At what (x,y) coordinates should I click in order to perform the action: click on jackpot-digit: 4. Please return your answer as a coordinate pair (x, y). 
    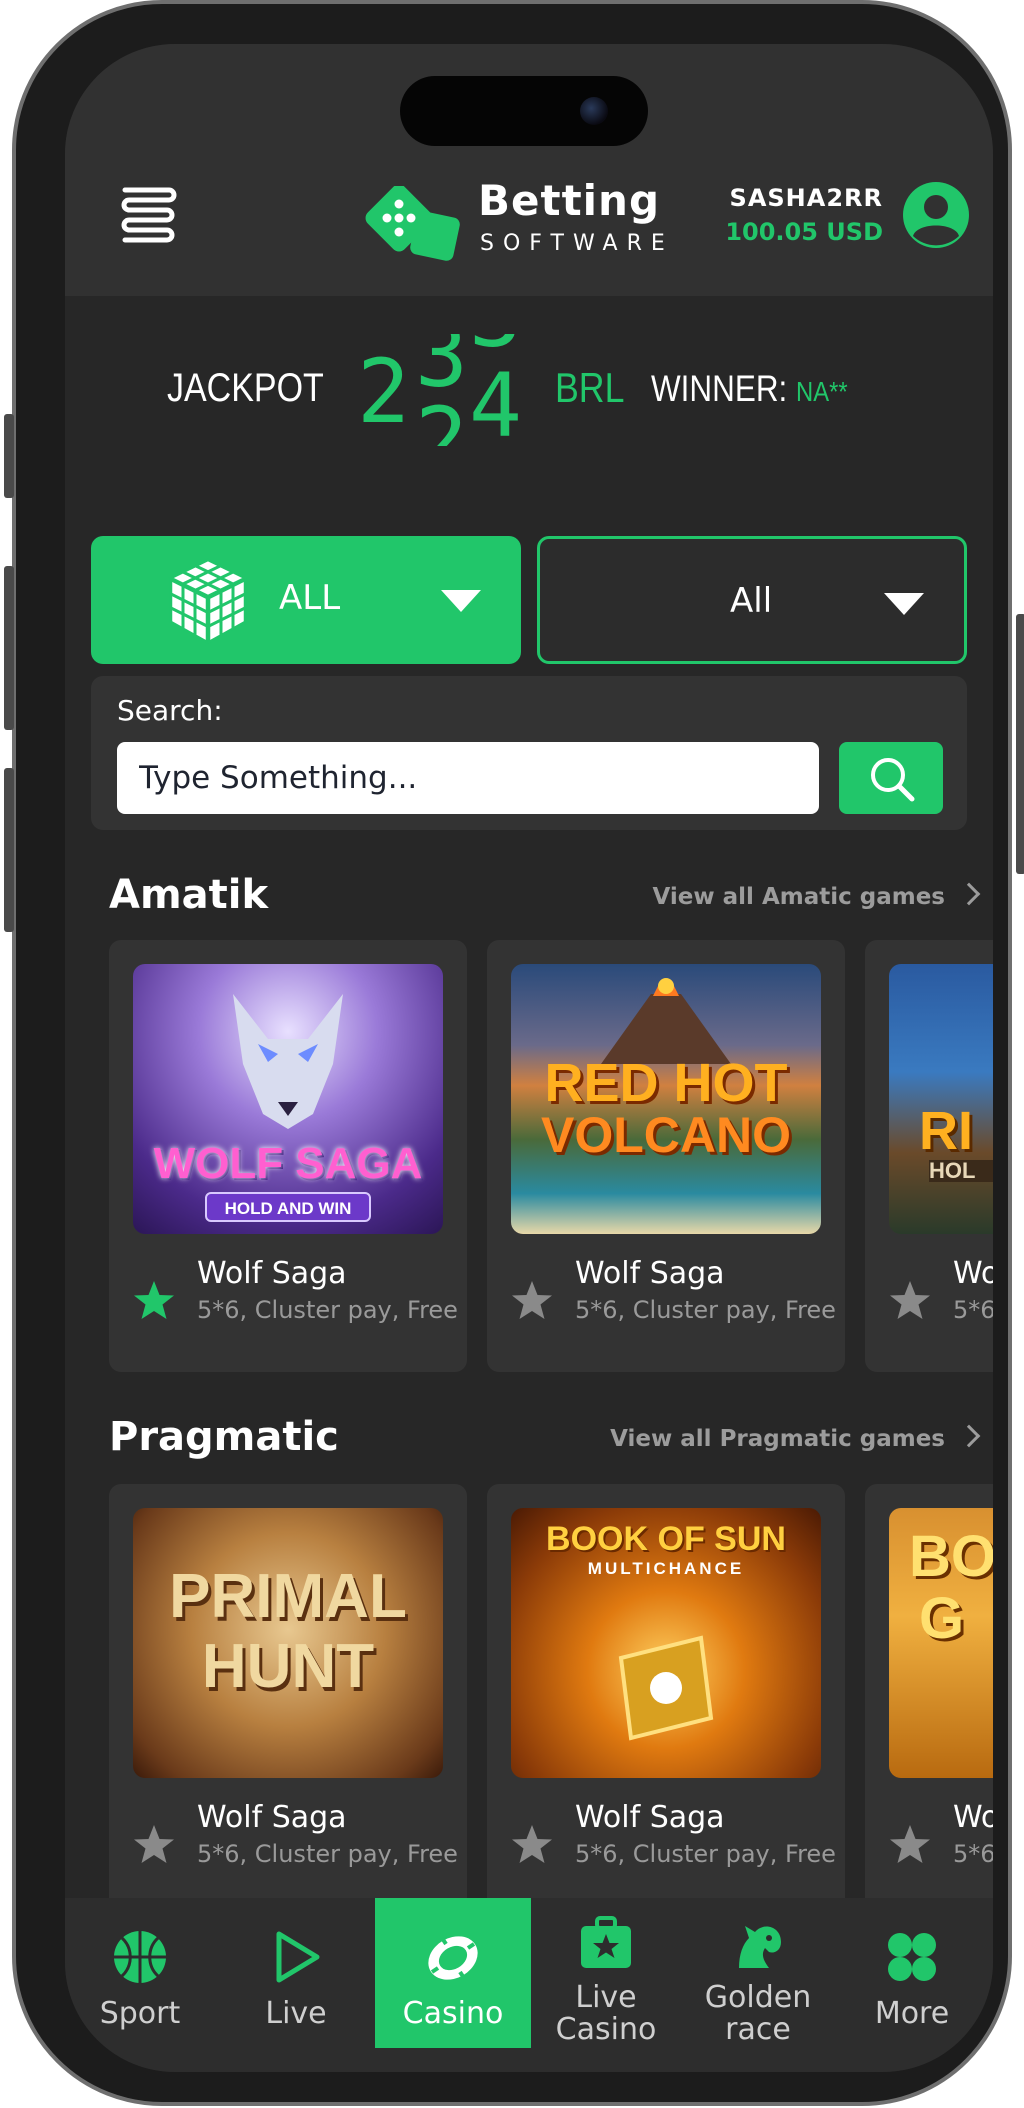
    Looking at the image, I should click on (495, 400).